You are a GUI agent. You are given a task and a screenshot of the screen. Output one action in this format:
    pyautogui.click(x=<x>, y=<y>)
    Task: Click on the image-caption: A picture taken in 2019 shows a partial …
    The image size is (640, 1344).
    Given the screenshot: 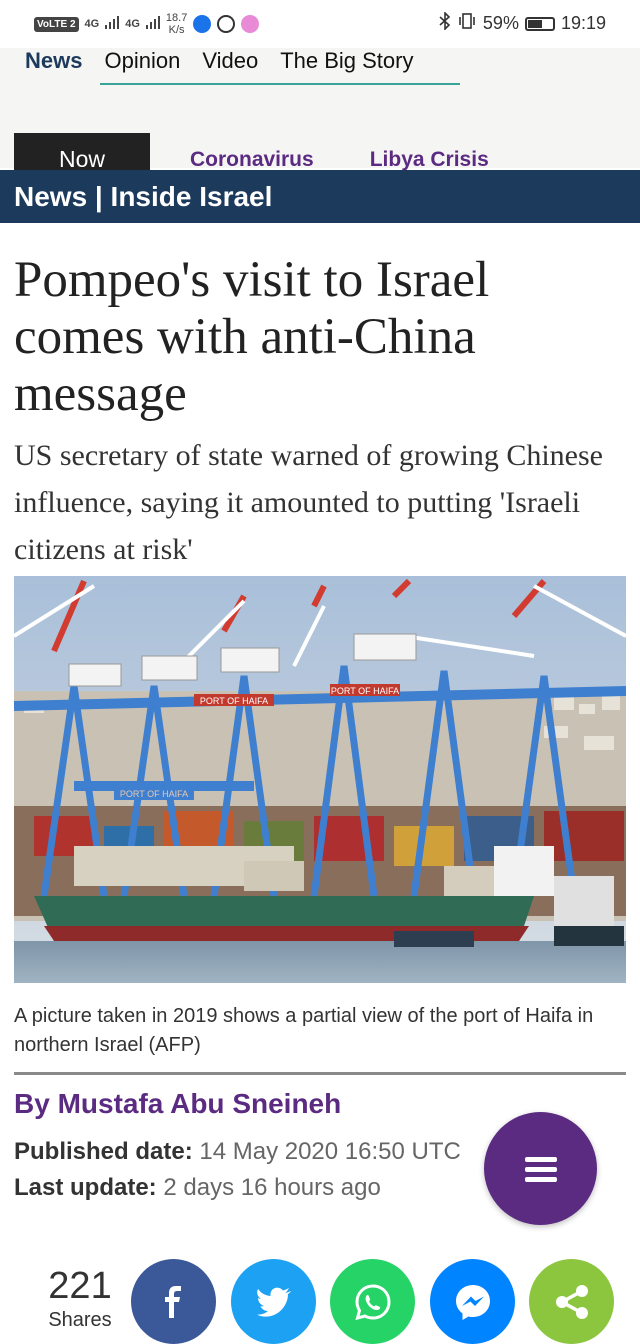 What is the action you would take?
    pyautogui.click(x=304, y=1030)
    